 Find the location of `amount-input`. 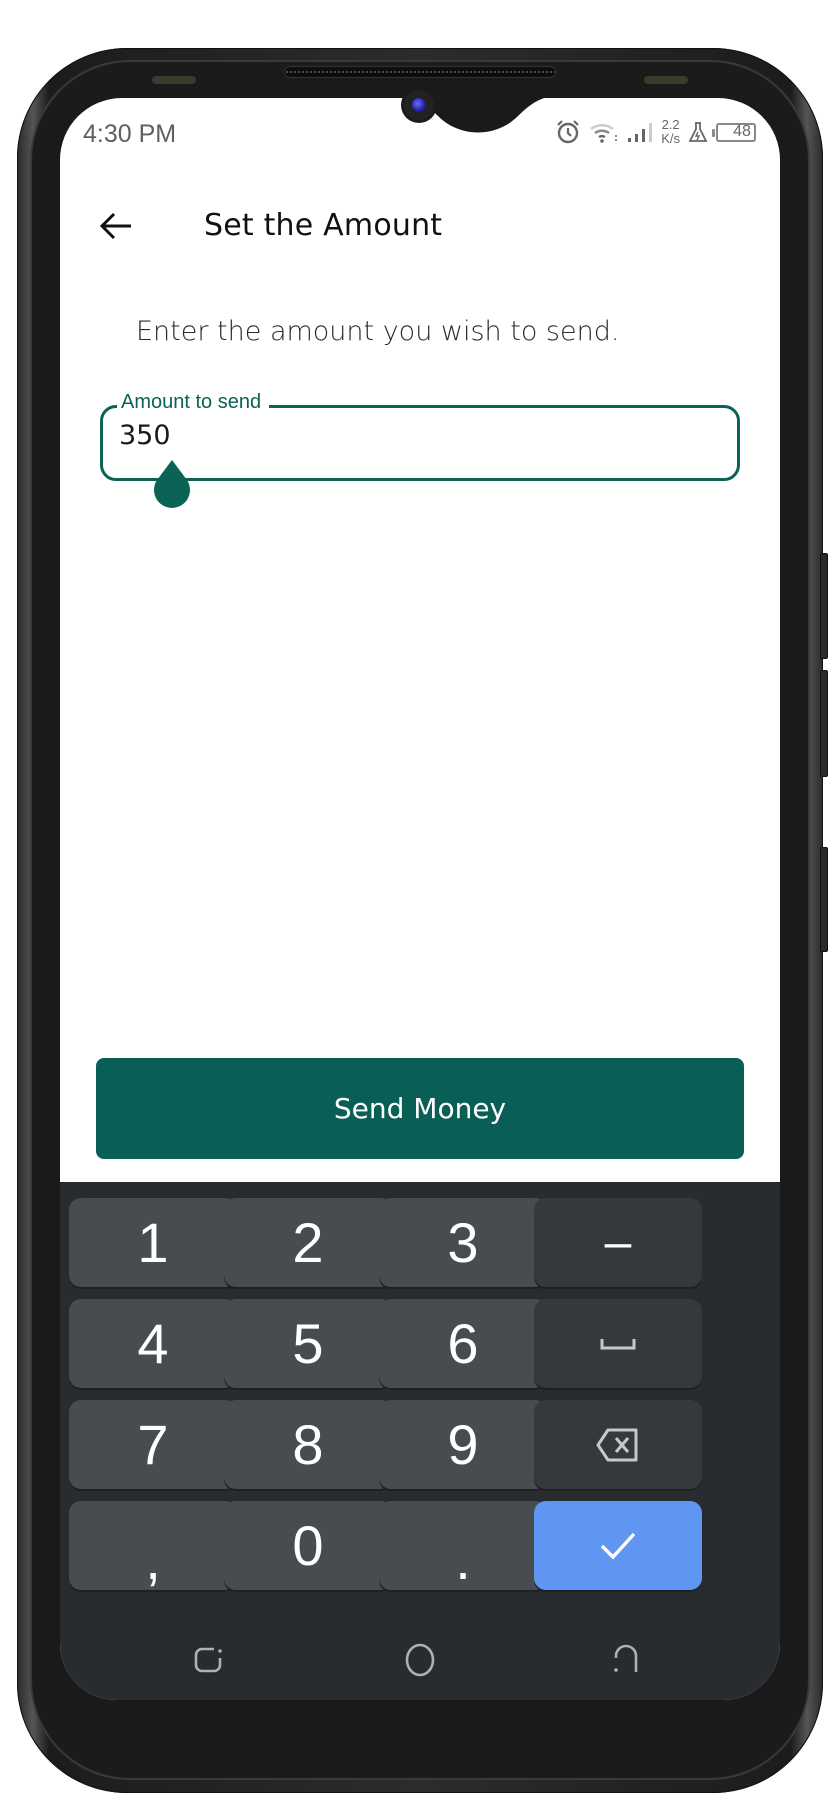

amount-input is located at coordinates (419, 435).